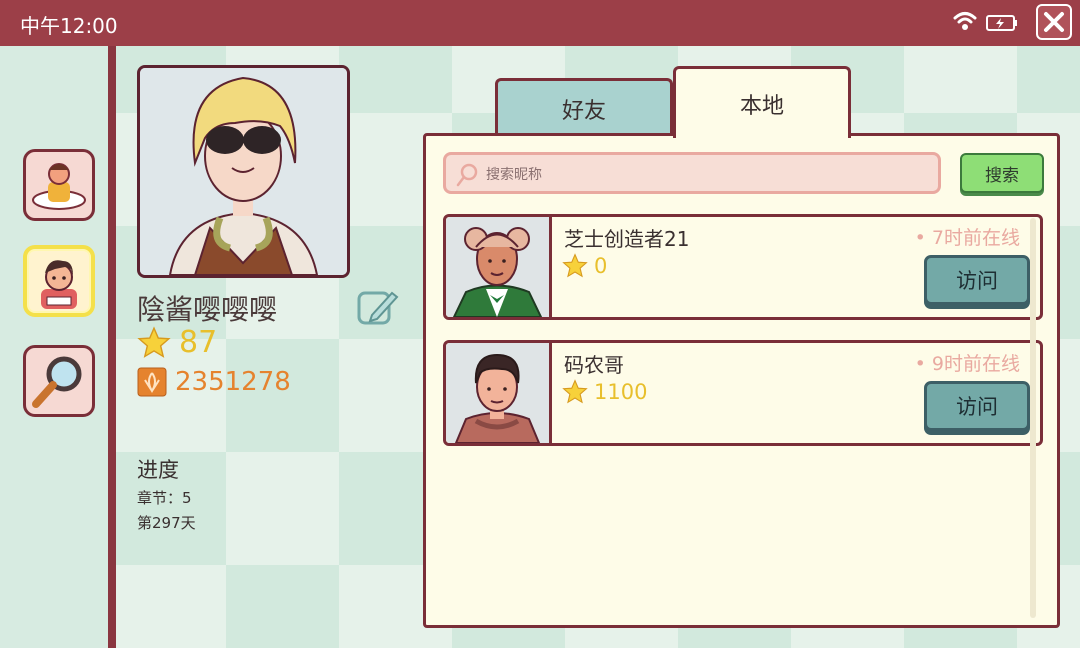  I want to click on sidebar-divider, so click(112, 347).